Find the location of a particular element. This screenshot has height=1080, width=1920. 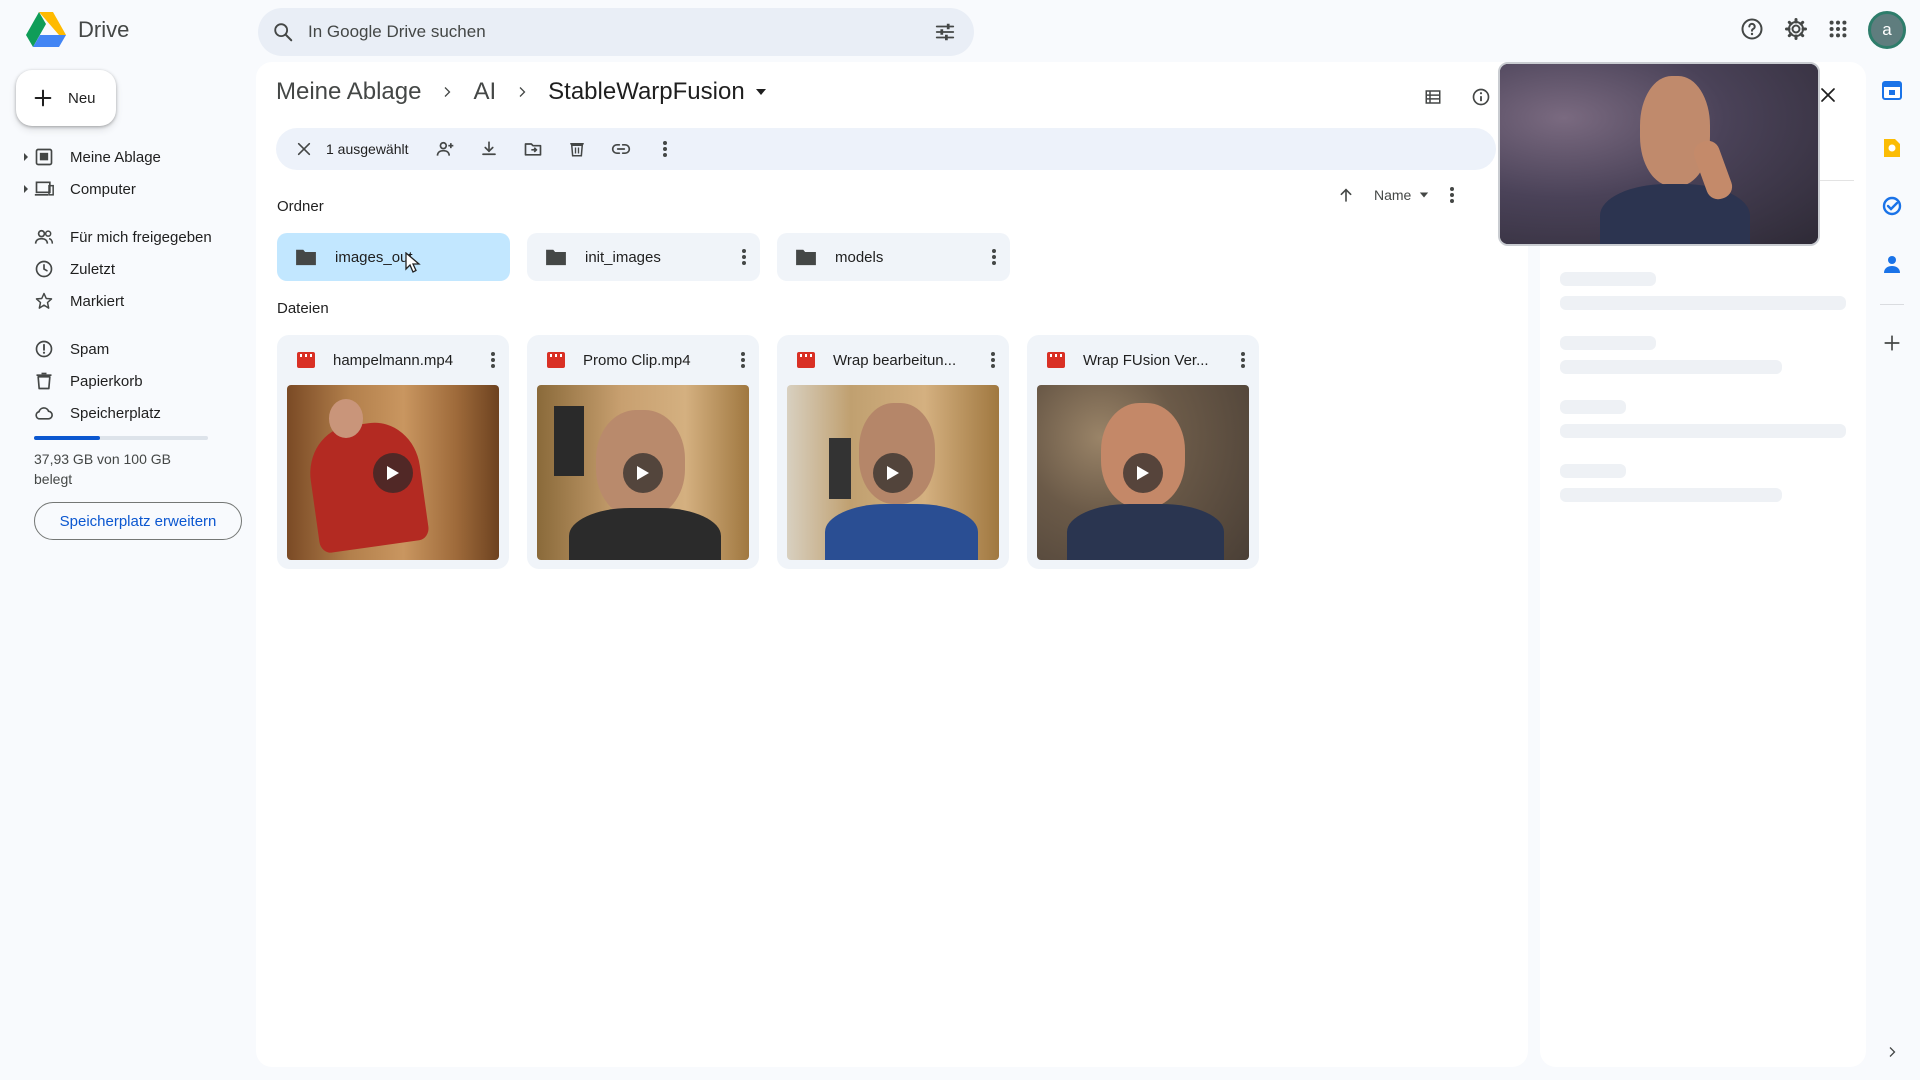

search-input is located at coordinates (621, 32).